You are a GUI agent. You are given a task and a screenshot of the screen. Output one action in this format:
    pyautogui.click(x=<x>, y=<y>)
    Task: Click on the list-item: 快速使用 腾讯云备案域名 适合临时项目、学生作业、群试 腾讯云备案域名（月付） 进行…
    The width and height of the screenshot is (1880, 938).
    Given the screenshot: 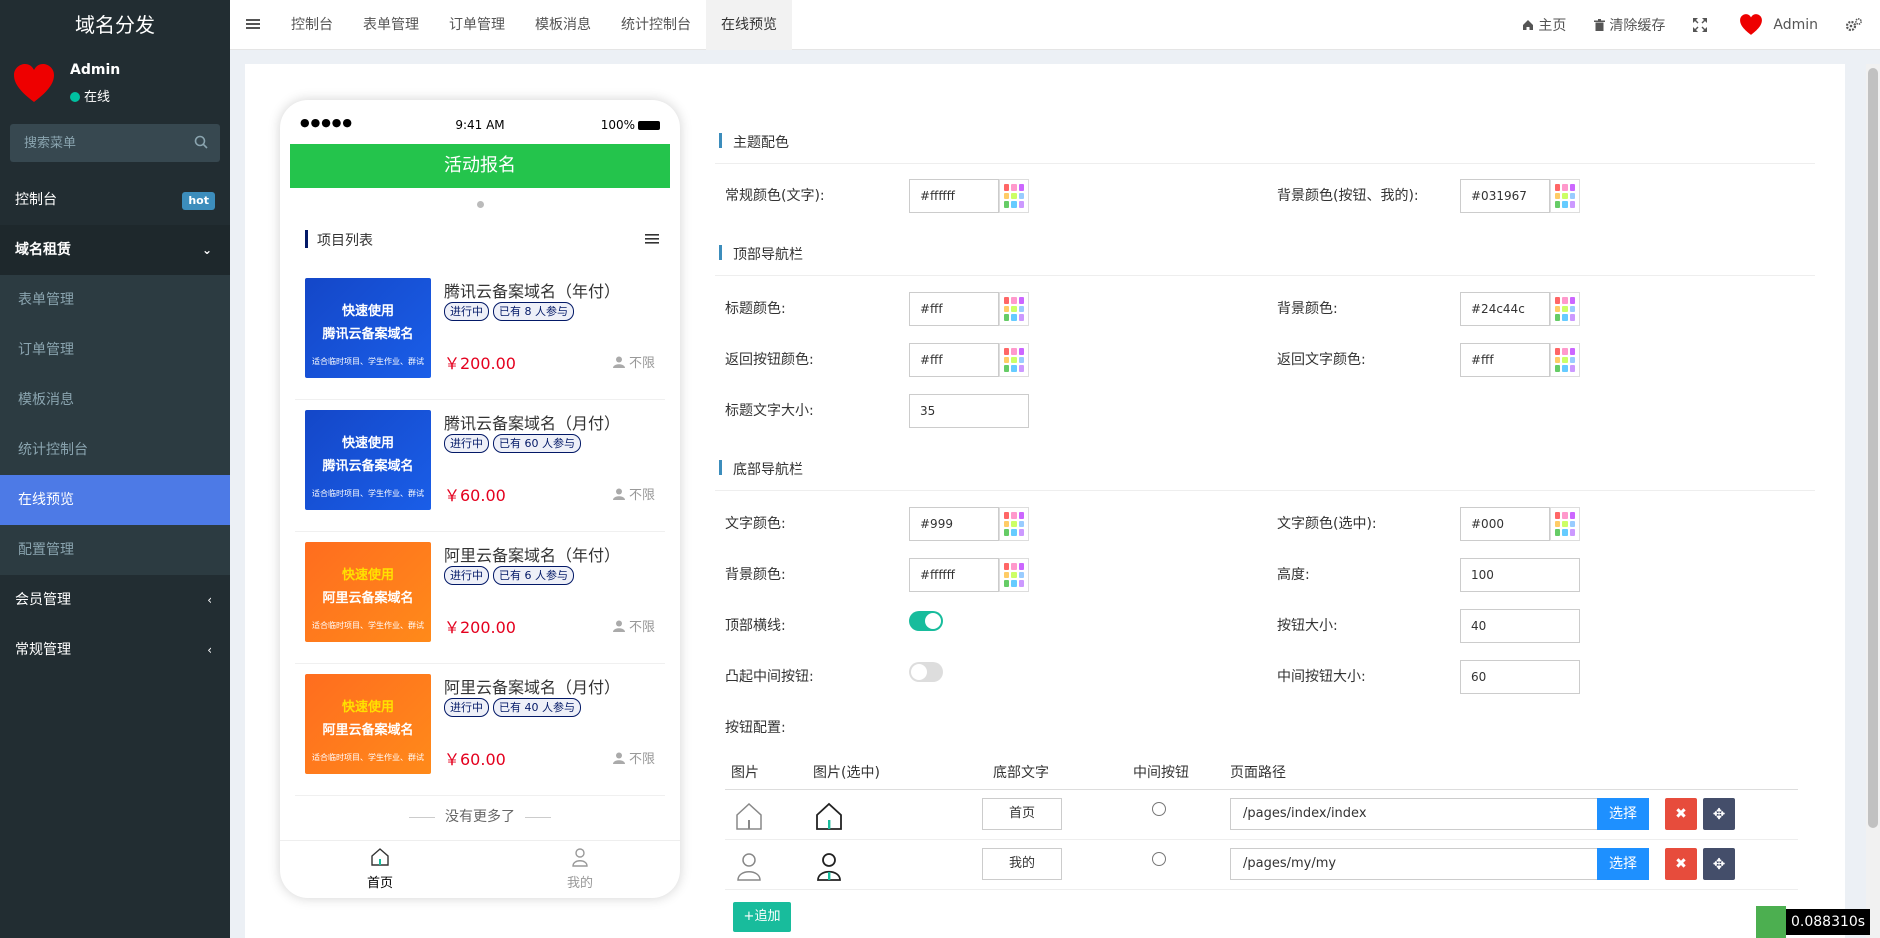 What is the action you would take?
    pyautogui.click(x=480, y=466)
    